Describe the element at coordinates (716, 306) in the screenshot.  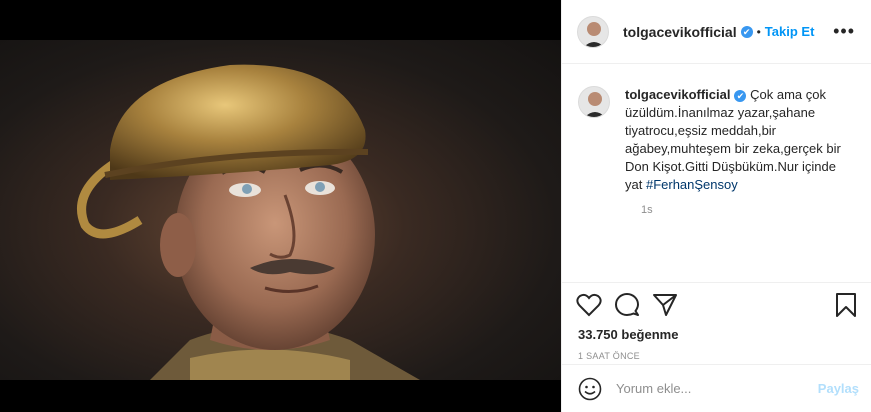
I see `action-icons` at that location.